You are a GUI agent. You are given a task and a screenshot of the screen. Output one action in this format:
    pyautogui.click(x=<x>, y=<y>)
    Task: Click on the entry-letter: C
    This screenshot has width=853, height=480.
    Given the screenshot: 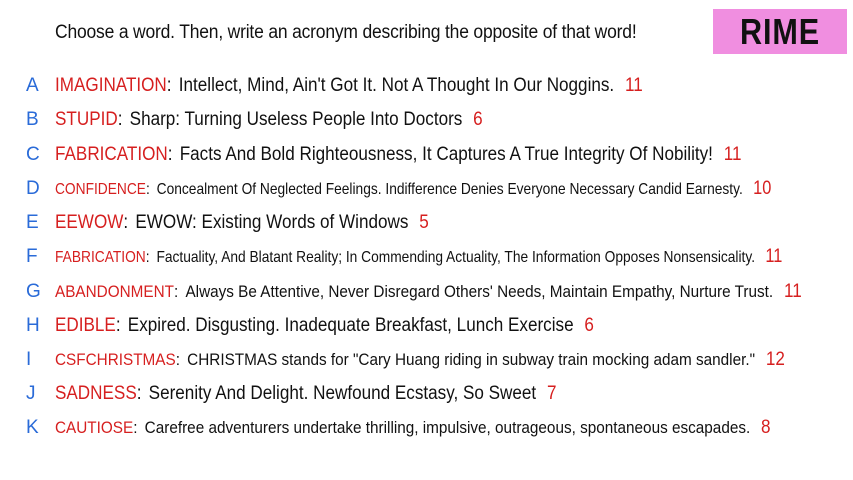 What is the action you would take?
    pyautogui.click(x=33, y=154)
    